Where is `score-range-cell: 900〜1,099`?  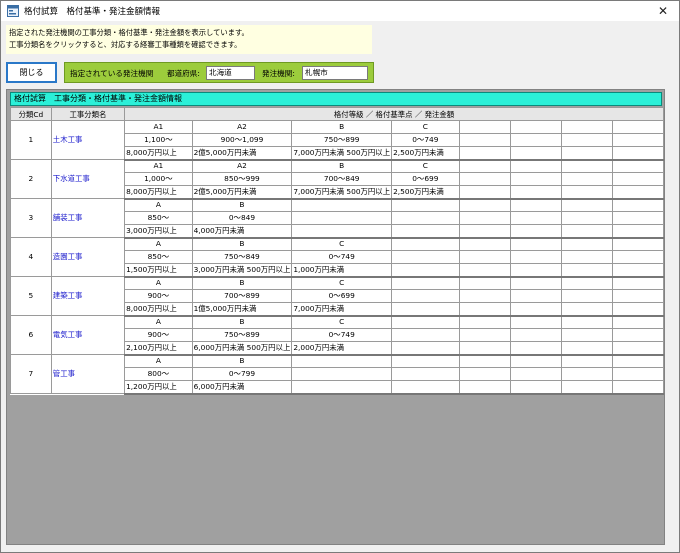
score-range-cell: 900〜1,099 is located at coordinates (242, 140).